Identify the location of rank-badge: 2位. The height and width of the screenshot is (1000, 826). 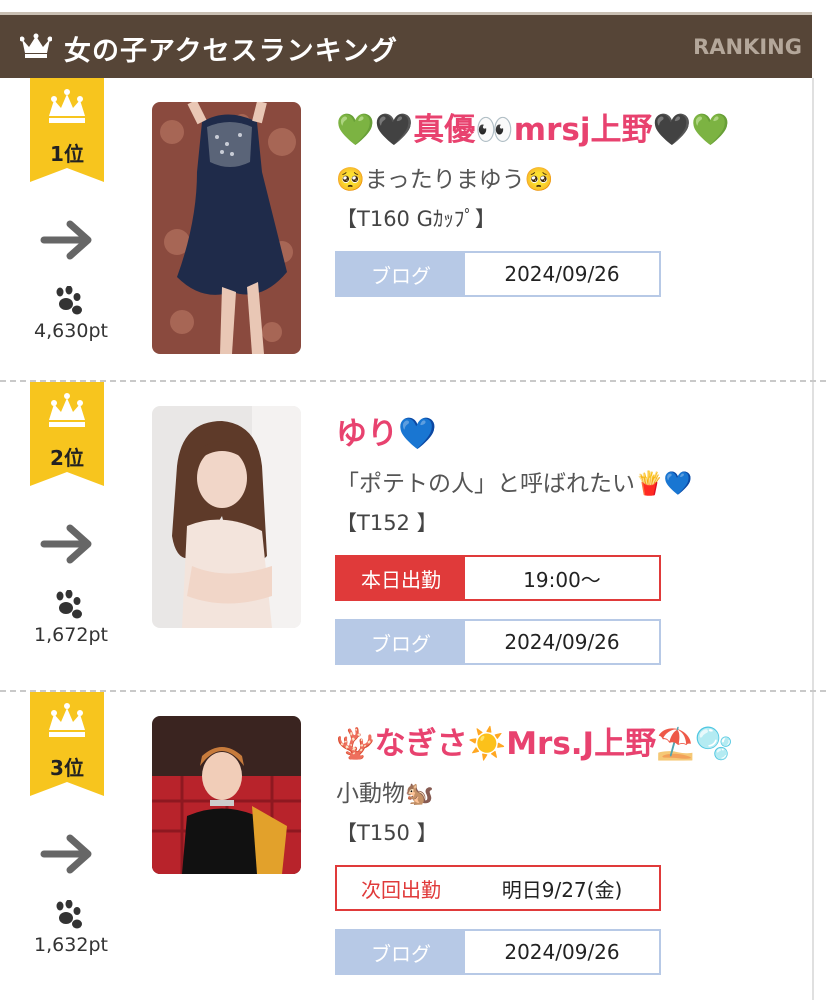
(67, 434).